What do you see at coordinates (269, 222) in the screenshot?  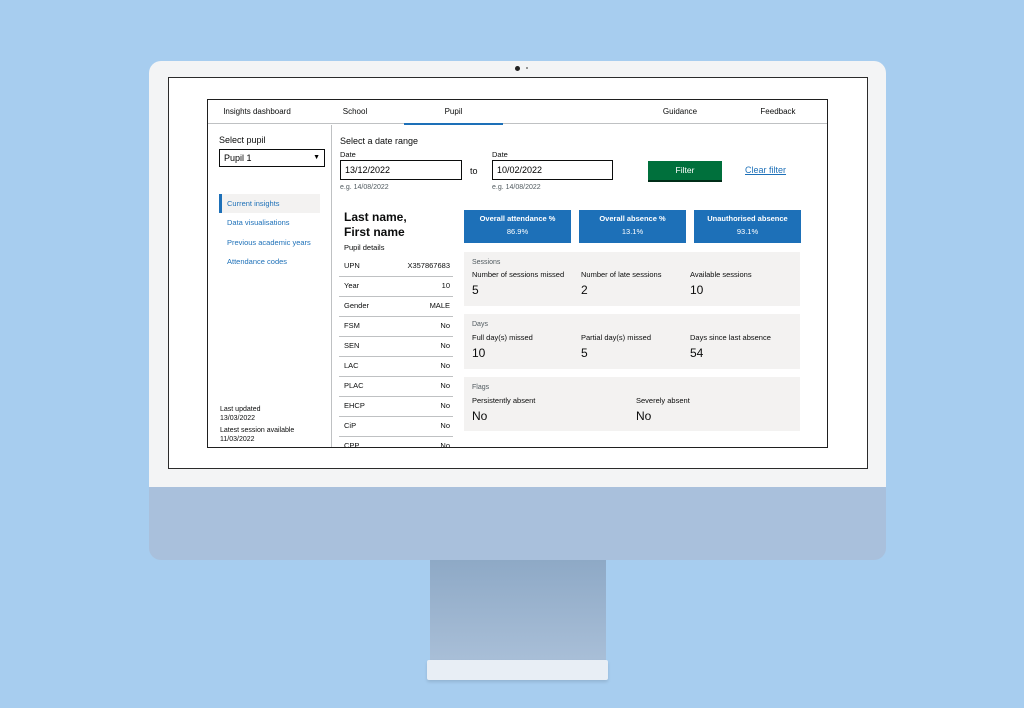 I see `sidebar-link-data-visualisations: Data visualisations` at bounding box center [269, 222].